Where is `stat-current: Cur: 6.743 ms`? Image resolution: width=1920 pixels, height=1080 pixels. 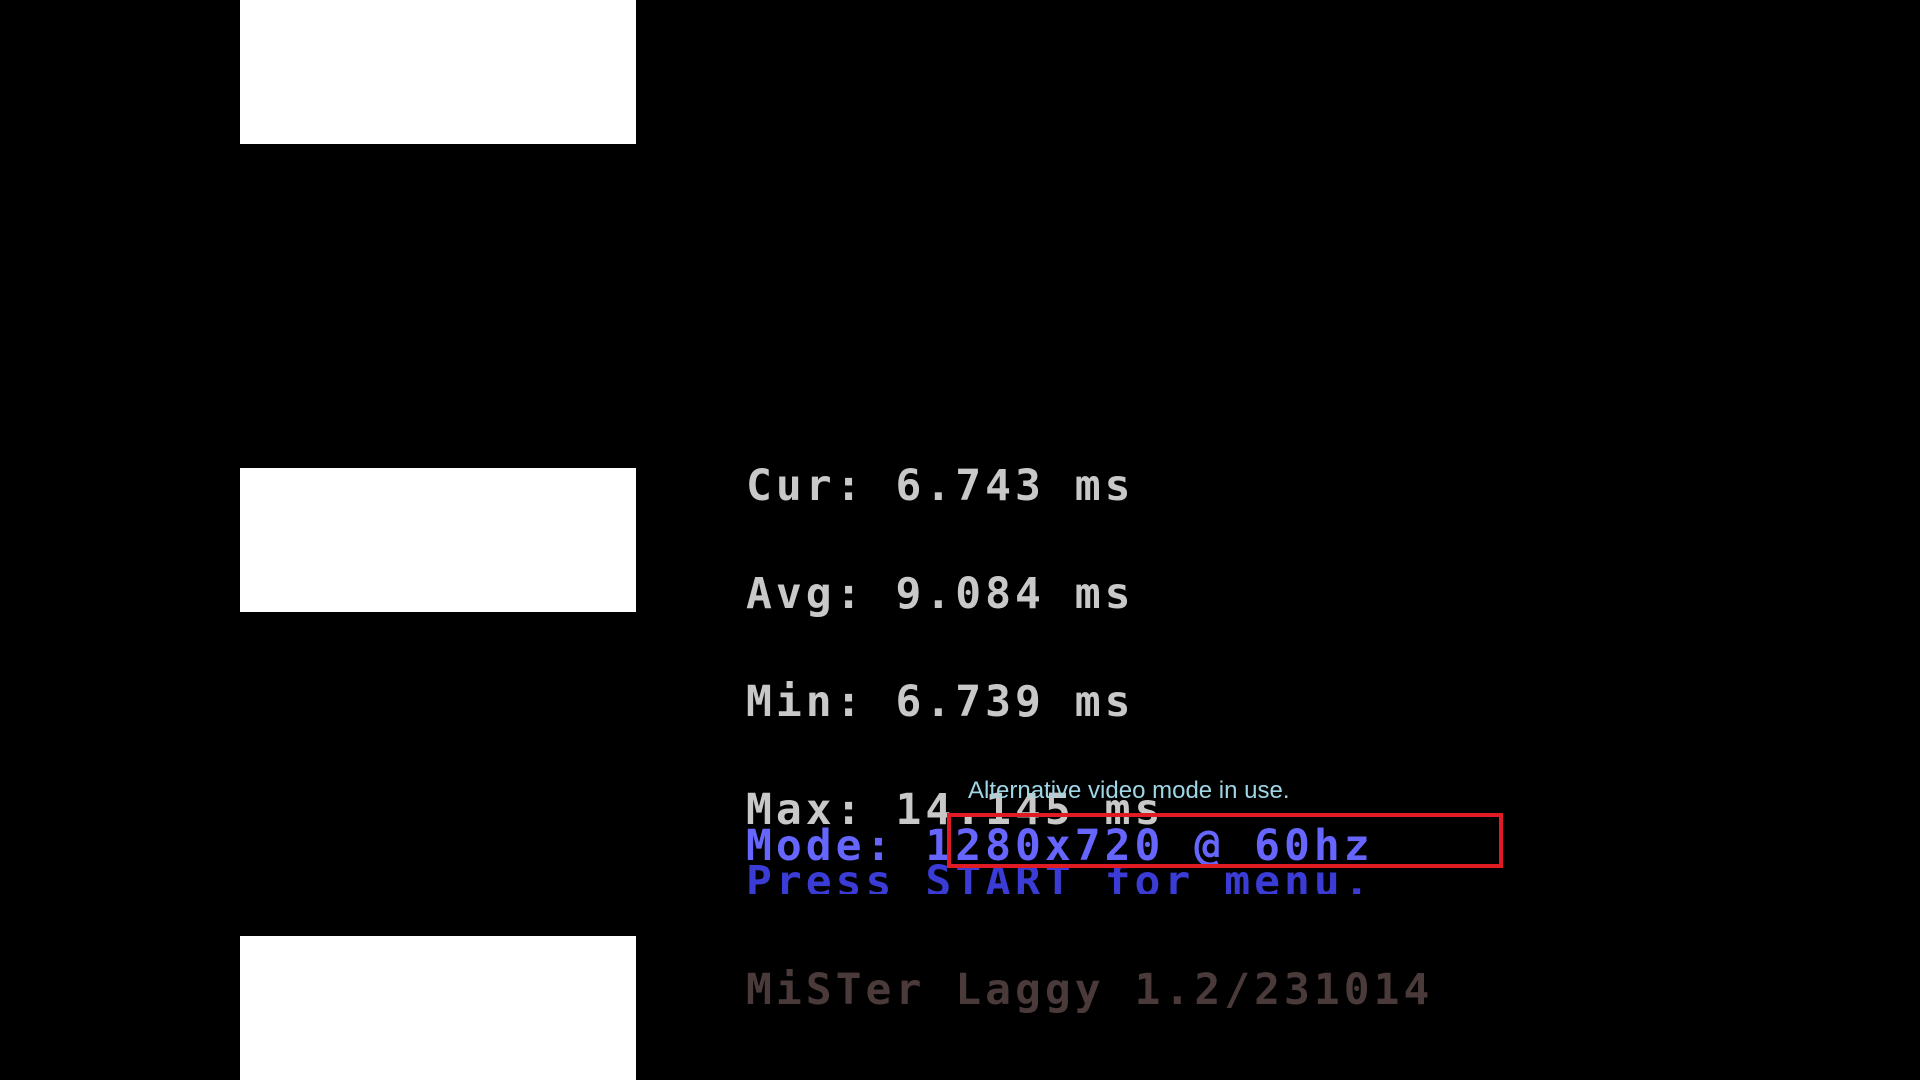 stat-current: Cur: 6.743 ms is located at coordinates (940, 486).